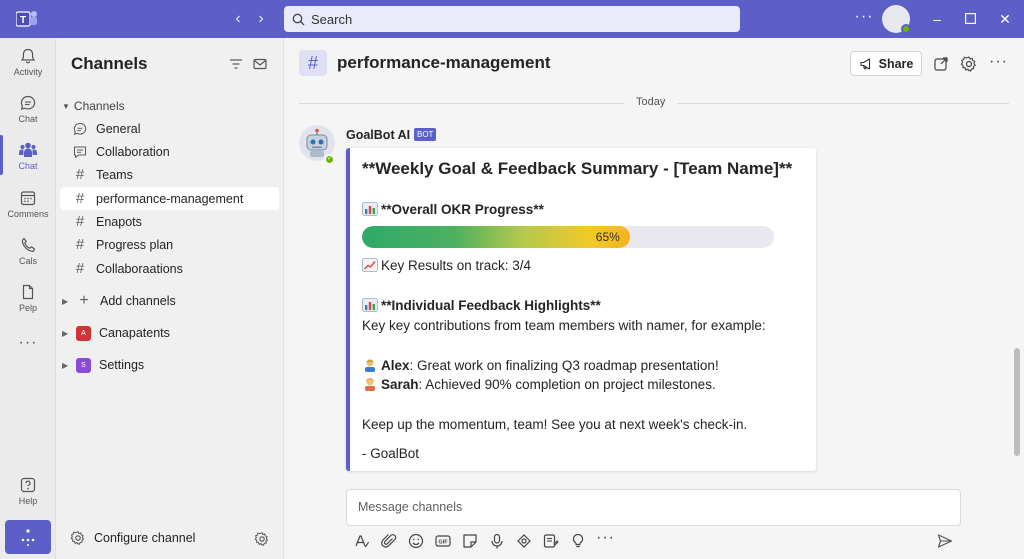  I want to click on bot-avatar: ✓, so click(317, 145).